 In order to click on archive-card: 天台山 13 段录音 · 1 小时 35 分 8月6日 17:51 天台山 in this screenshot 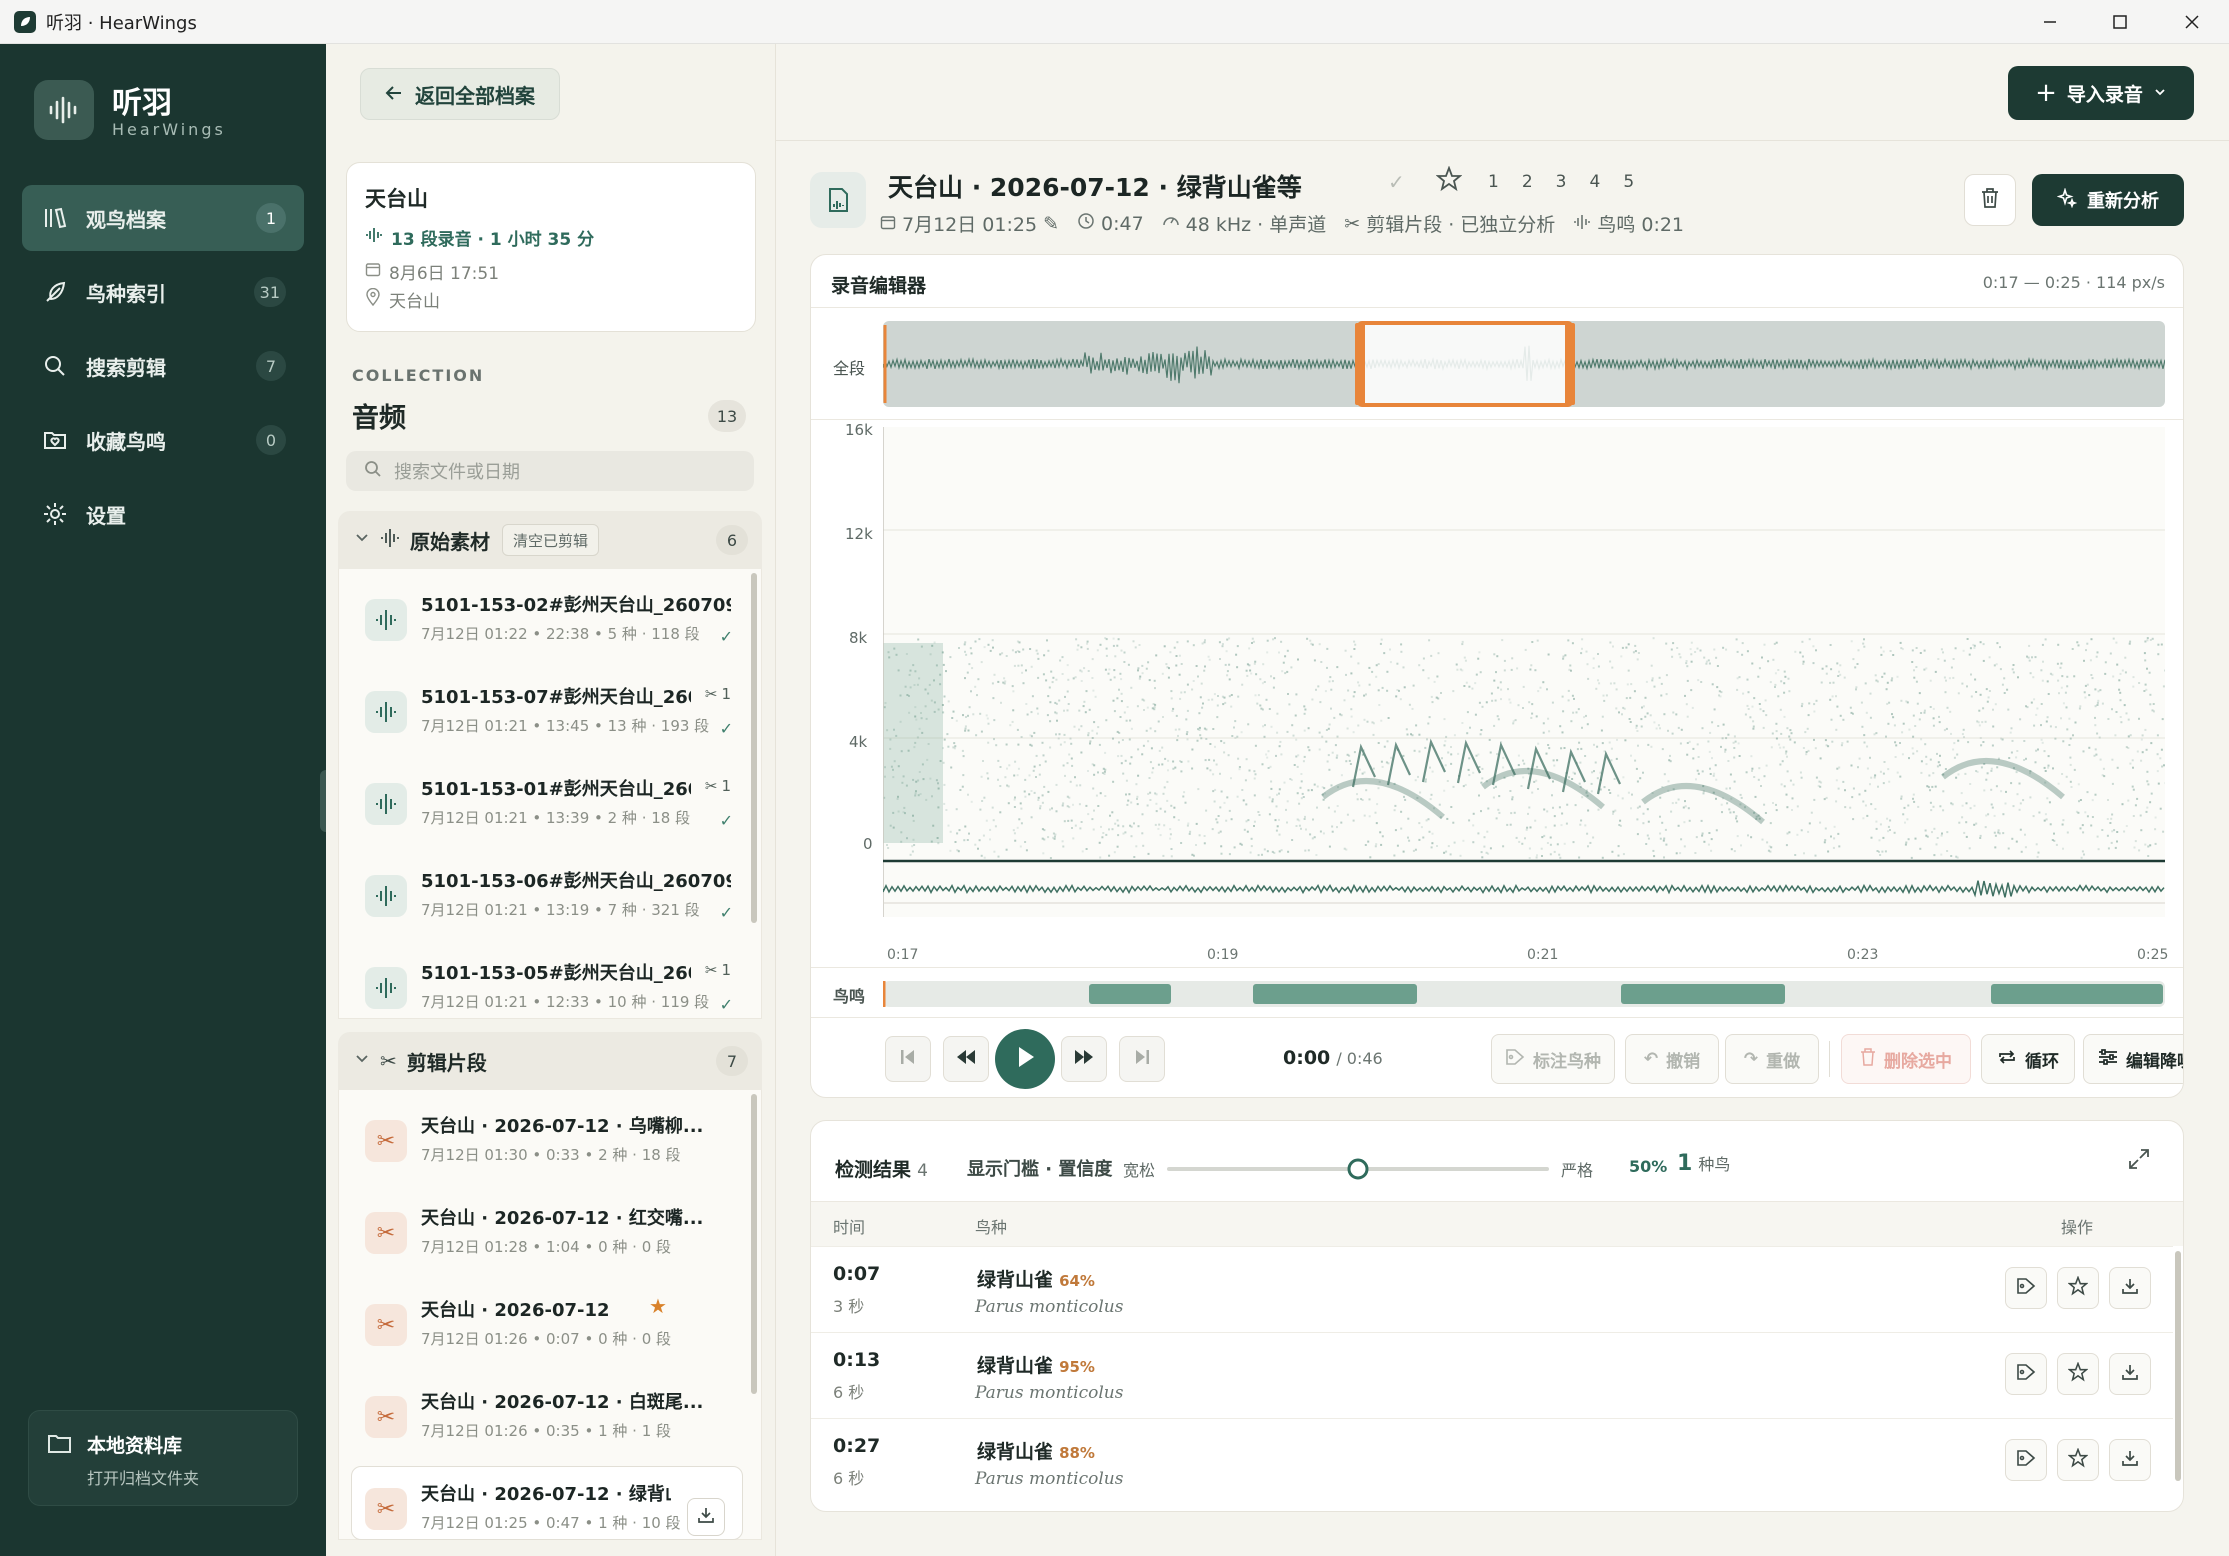, I will do `click(551, 247)`.